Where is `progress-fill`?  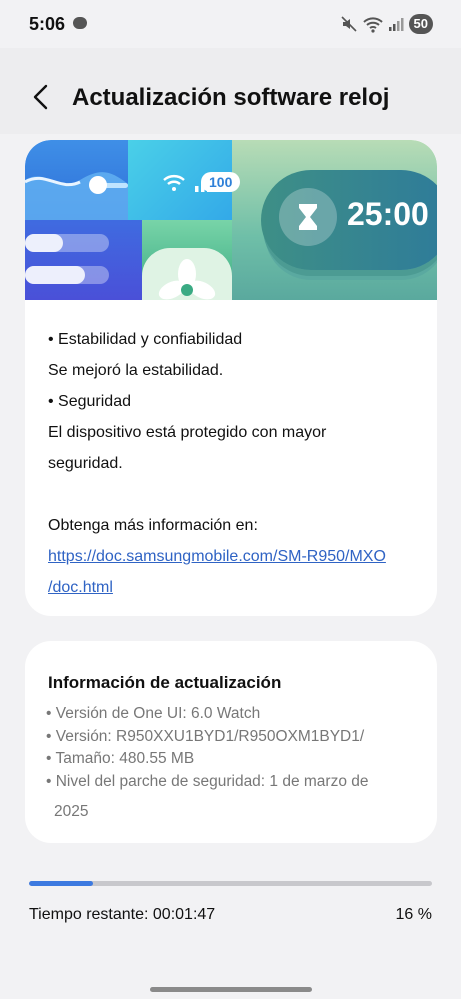
progress-fill is located at coordinates (61, 883).